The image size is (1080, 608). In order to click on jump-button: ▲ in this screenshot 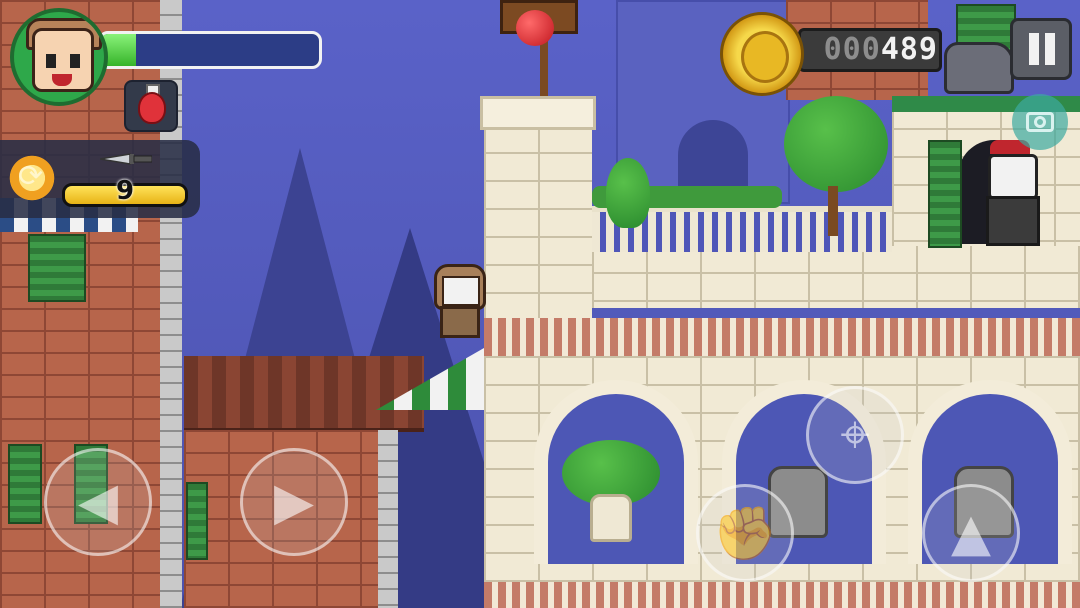, I will do `click(971, 533)`.